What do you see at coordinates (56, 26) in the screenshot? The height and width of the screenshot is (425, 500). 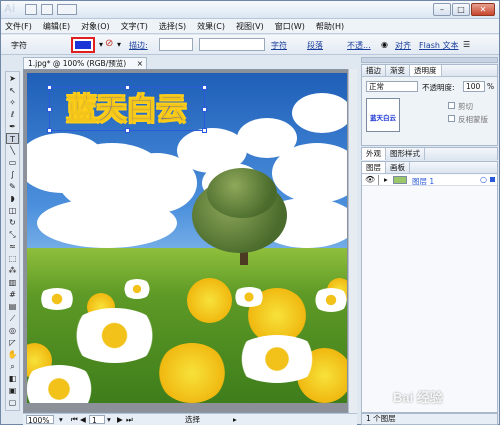 I see `menu-edit: 编辑(E)` at bounding box center [56, 26].